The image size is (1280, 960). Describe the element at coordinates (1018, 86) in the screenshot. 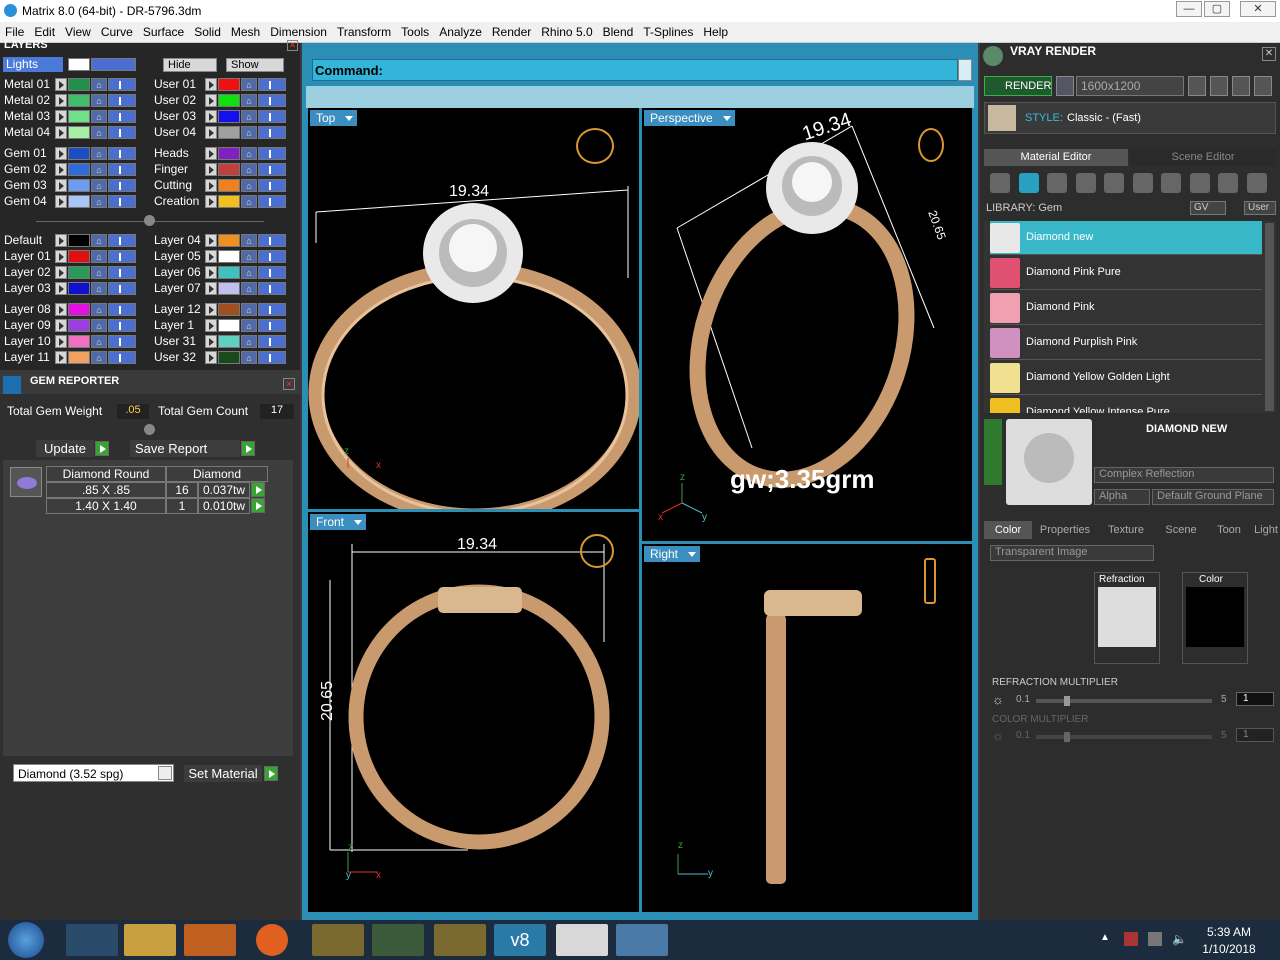

I see `render-button: RENDER` at that location.